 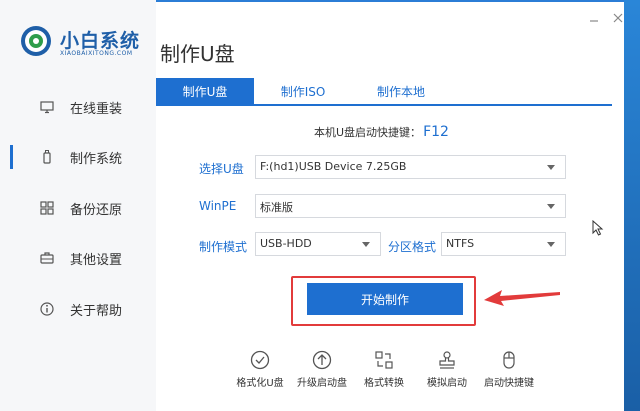 I want to click on tool-label: 启动快捷键, so click(x=509, y=383).